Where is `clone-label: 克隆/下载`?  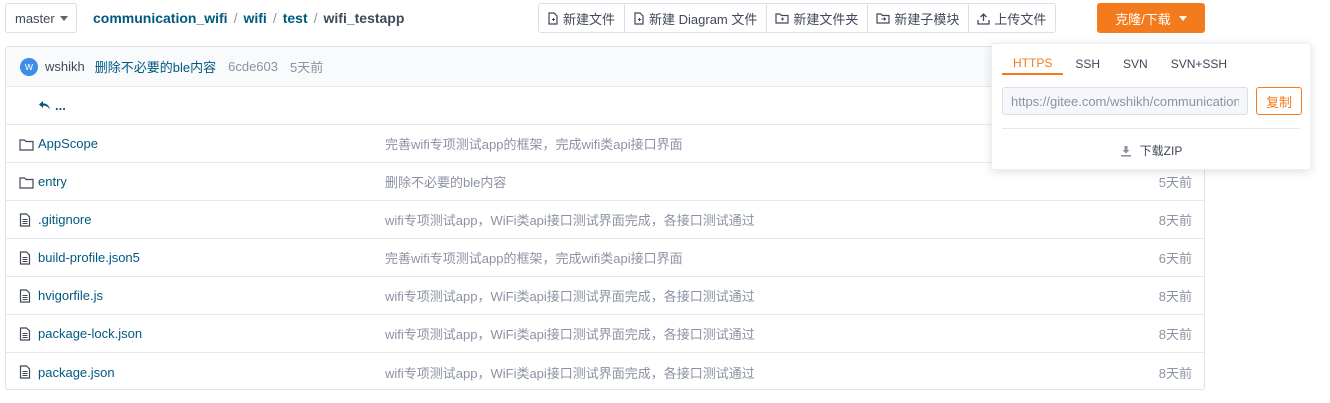
clone-label: 克隆/下载 is located at coordinates (1143, 19).